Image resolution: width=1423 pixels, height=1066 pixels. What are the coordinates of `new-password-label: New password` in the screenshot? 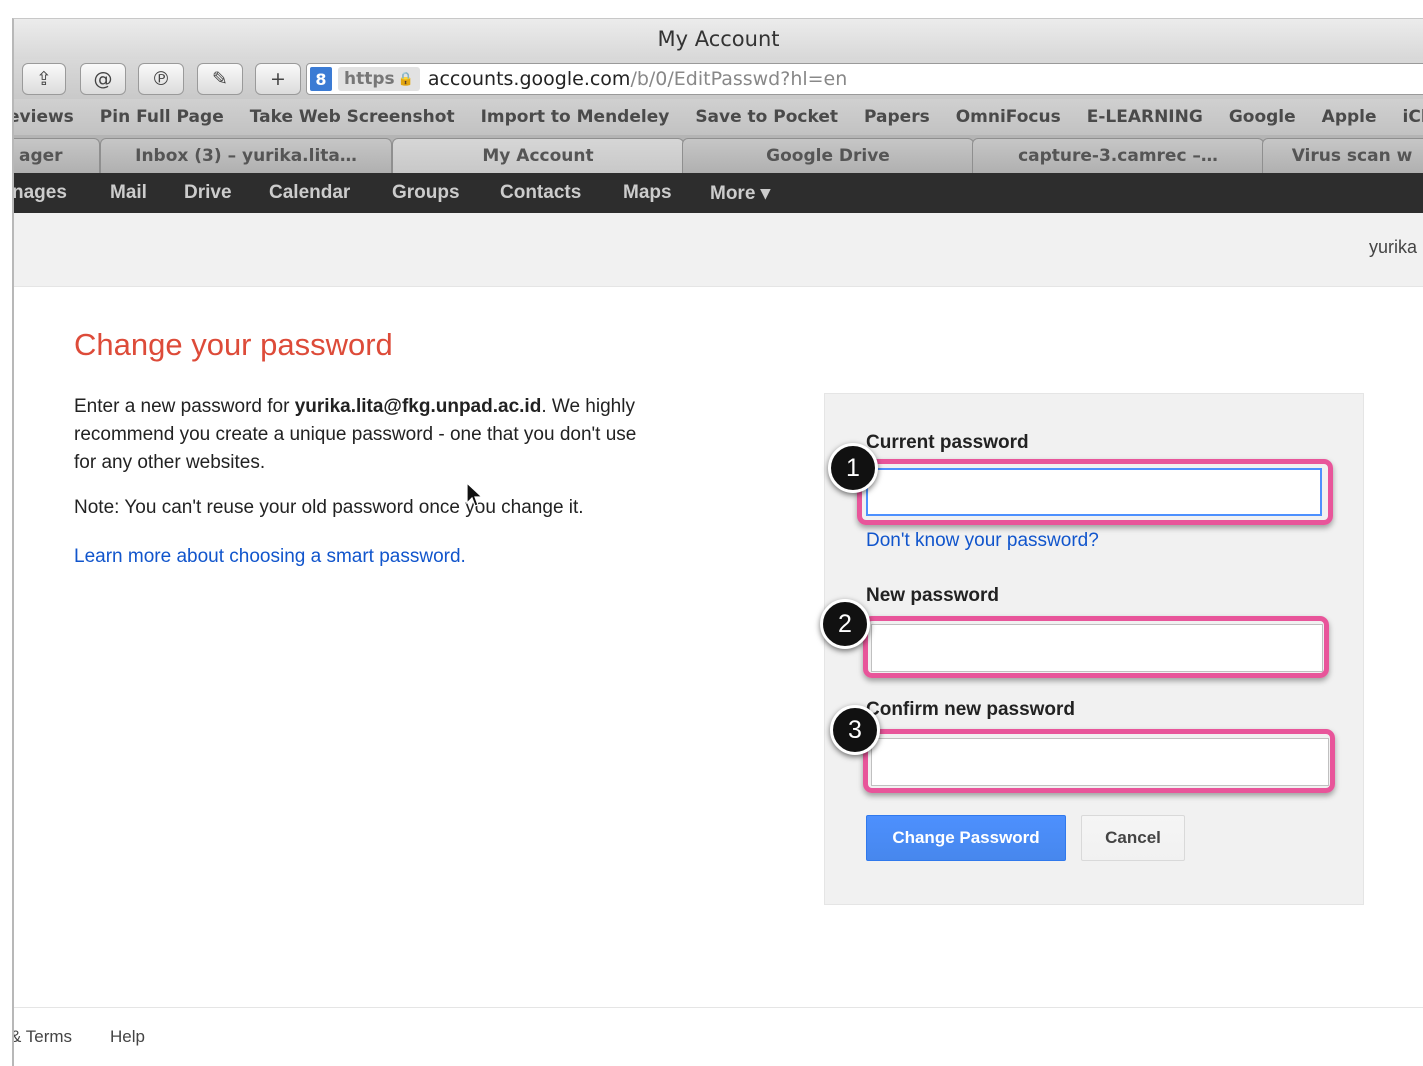 It's located at (933, 595).